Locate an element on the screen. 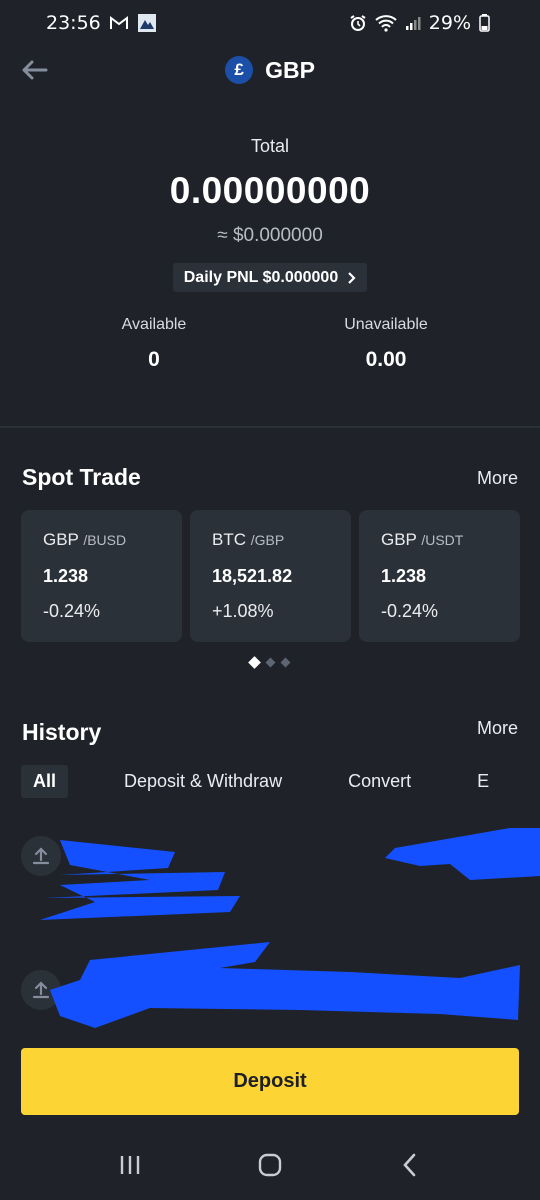 Image resolution: width=540 pixels, height=1200 pixels. available-label: Available is located at coordinates (154, 324).